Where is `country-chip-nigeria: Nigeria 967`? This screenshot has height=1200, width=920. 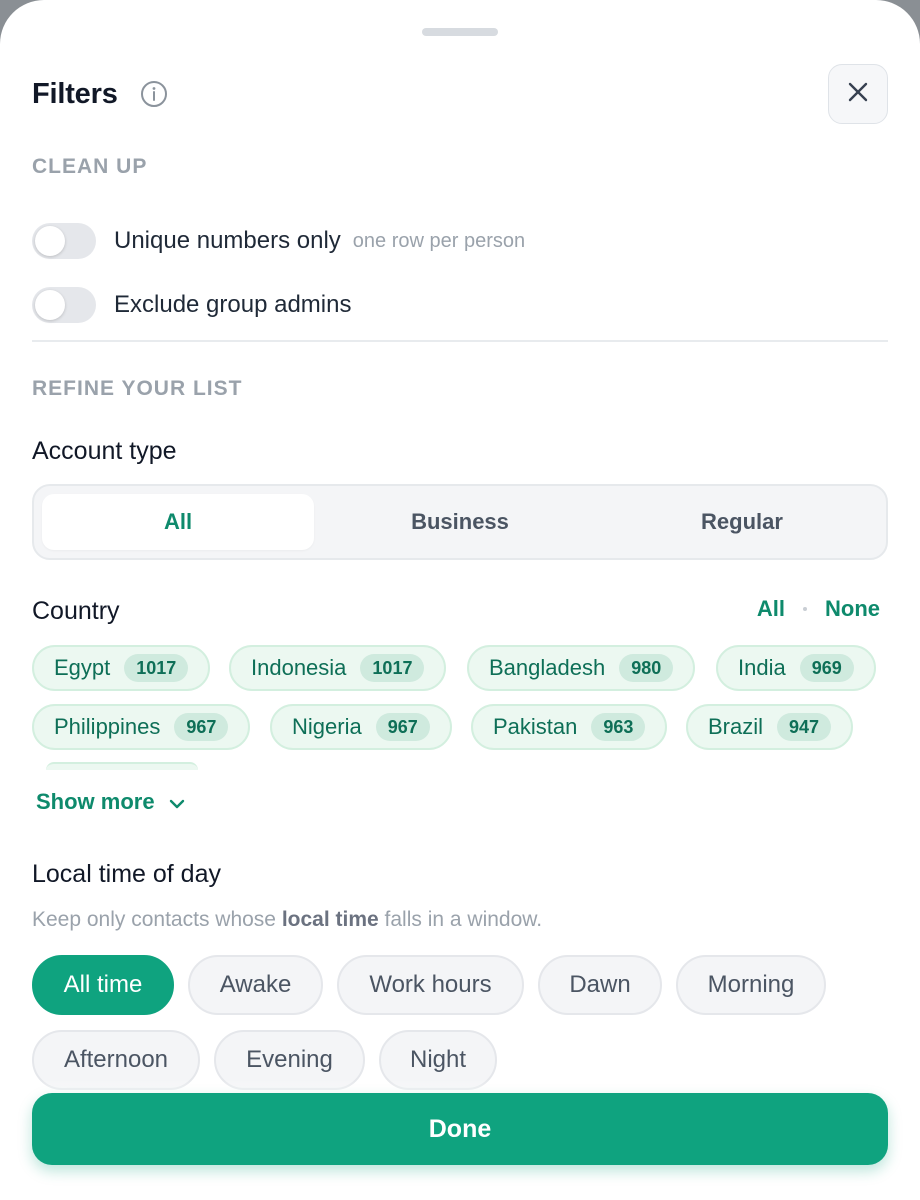 country-chip-nigeria: Nigeria 967 is located at coordinates (361, 727).